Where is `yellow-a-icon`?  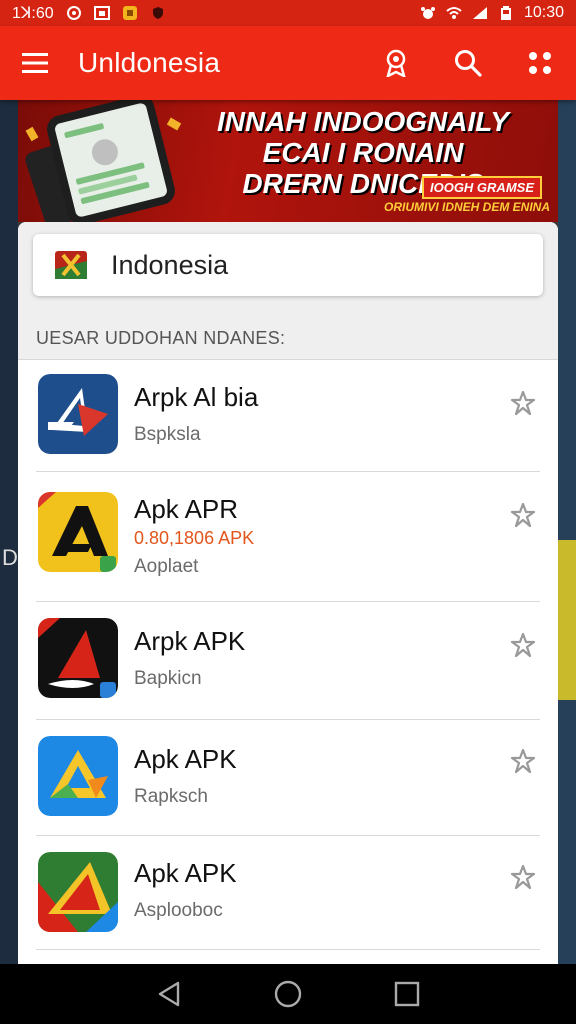 yellow-a-icon is located at coordinates (78, 532).